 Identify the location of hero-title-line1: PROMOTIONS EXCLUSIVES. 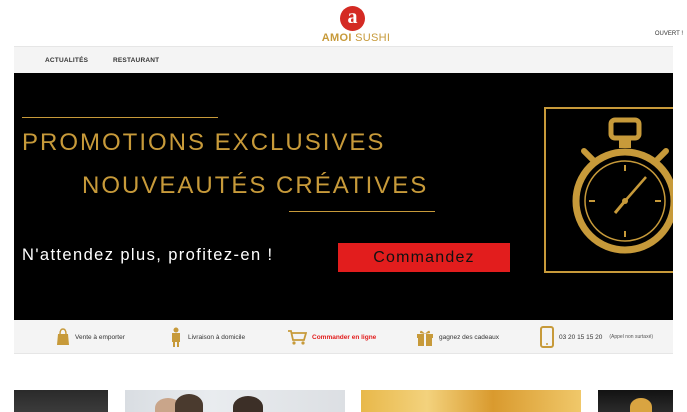
(204, 142).